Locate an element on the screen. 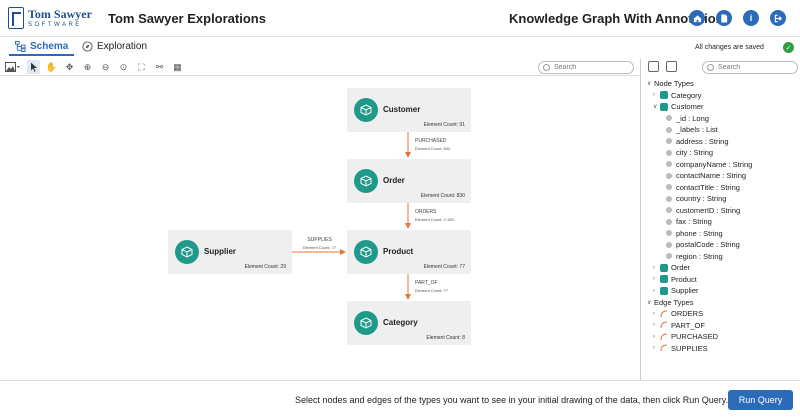  pan-tool-button: ✋ is located at coordinates (51, 67).